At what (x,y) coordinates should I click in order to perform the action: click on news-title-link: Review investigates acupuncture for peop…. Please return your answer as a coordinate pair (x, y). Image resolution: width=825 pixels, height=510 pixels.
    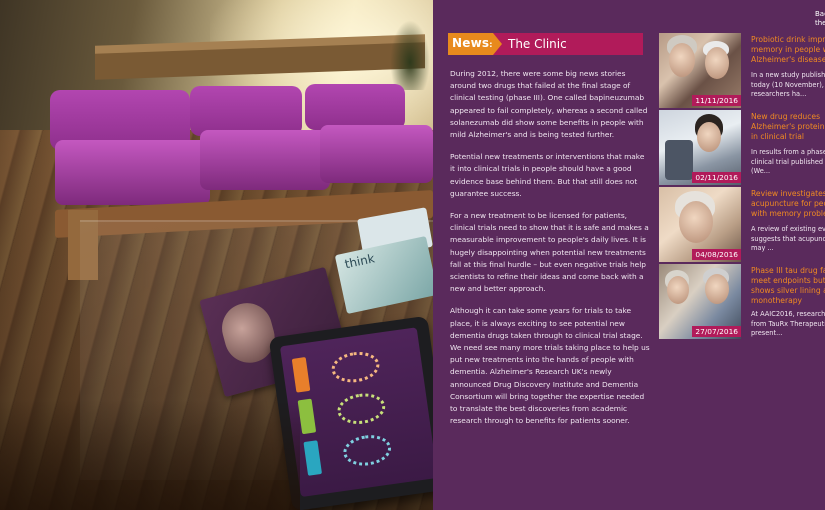
    Looking at the image, I should click on (788, 204).